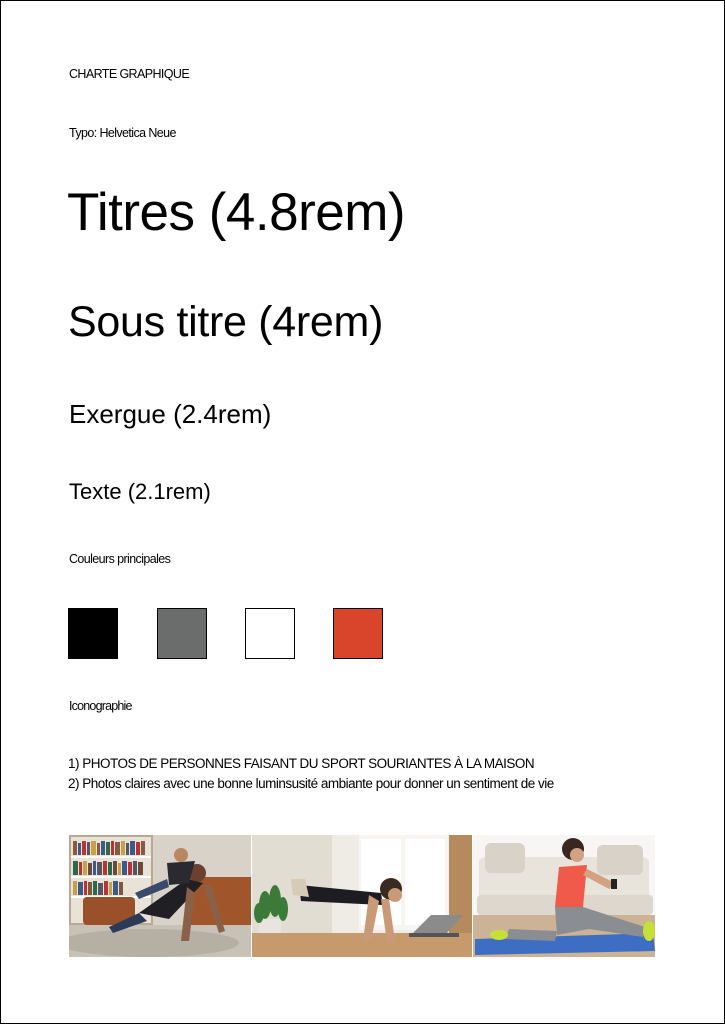 The height and width of the screenshot is (1024, 725). Describe the element at coordinates (120, 559) in the screenshot. I see `colors-heading: Couleurs principales` at that location.